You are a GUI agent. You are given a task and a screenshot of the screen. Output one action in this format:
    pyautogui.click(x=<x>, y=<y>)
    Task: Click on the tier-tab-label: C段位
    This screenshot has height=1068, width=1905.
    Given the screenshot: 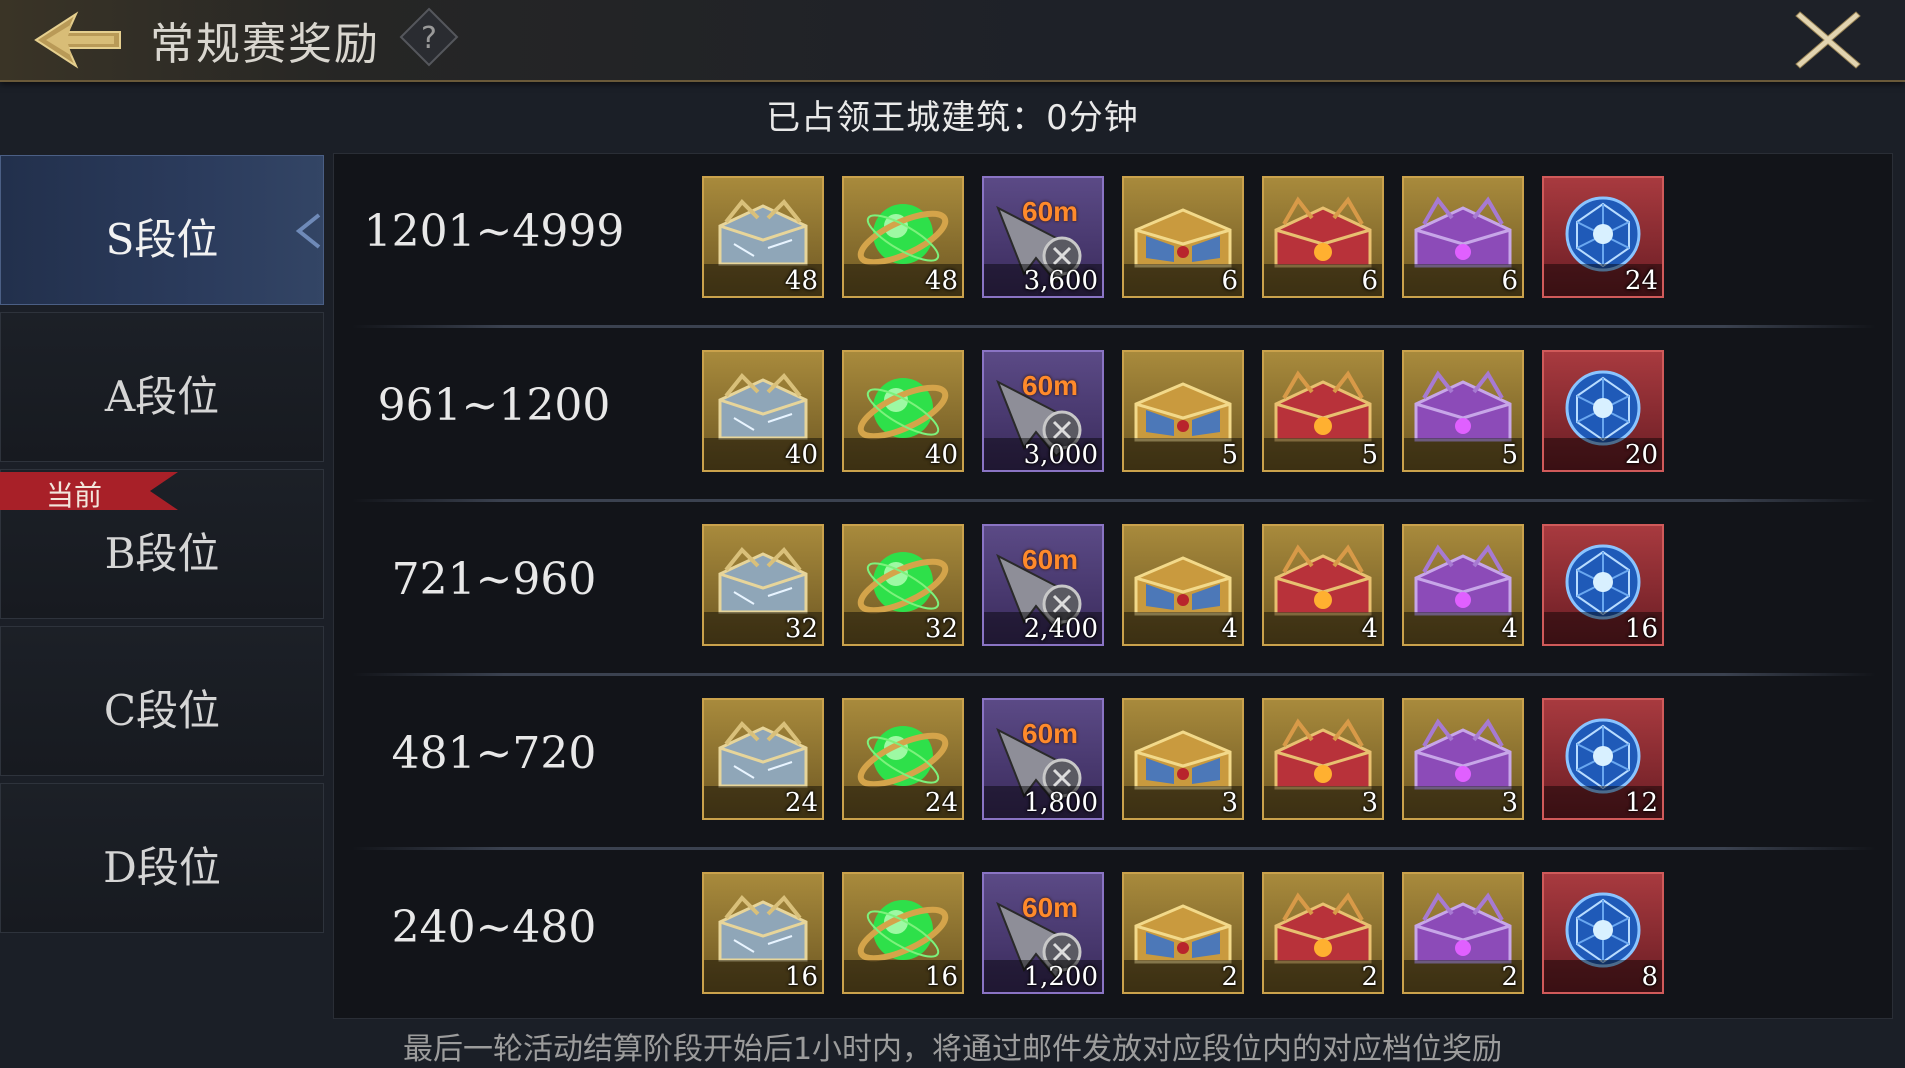 What is the action you would take?
    pyautogui.click(x=162, y=710)
    